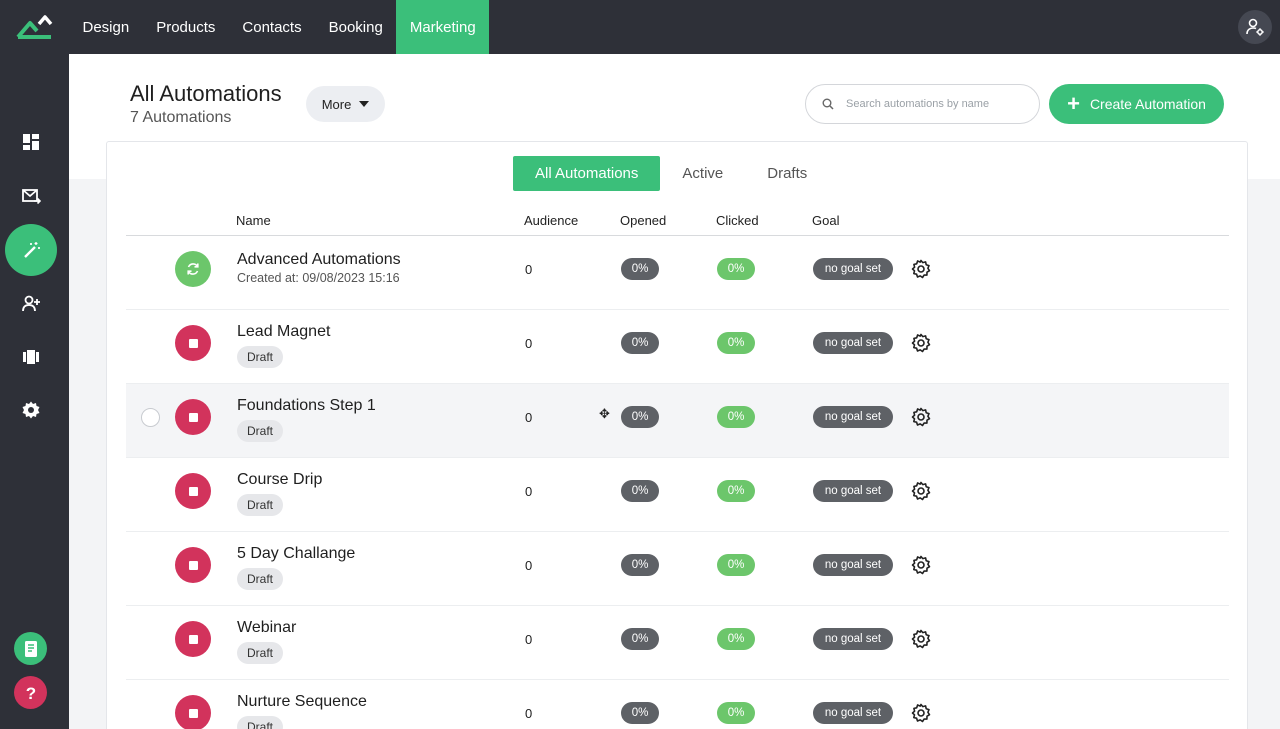  What do you see at coordinates (206, 93) in the screenshot?
I see `page-title: All Automations` at bounding box center [206, 93].